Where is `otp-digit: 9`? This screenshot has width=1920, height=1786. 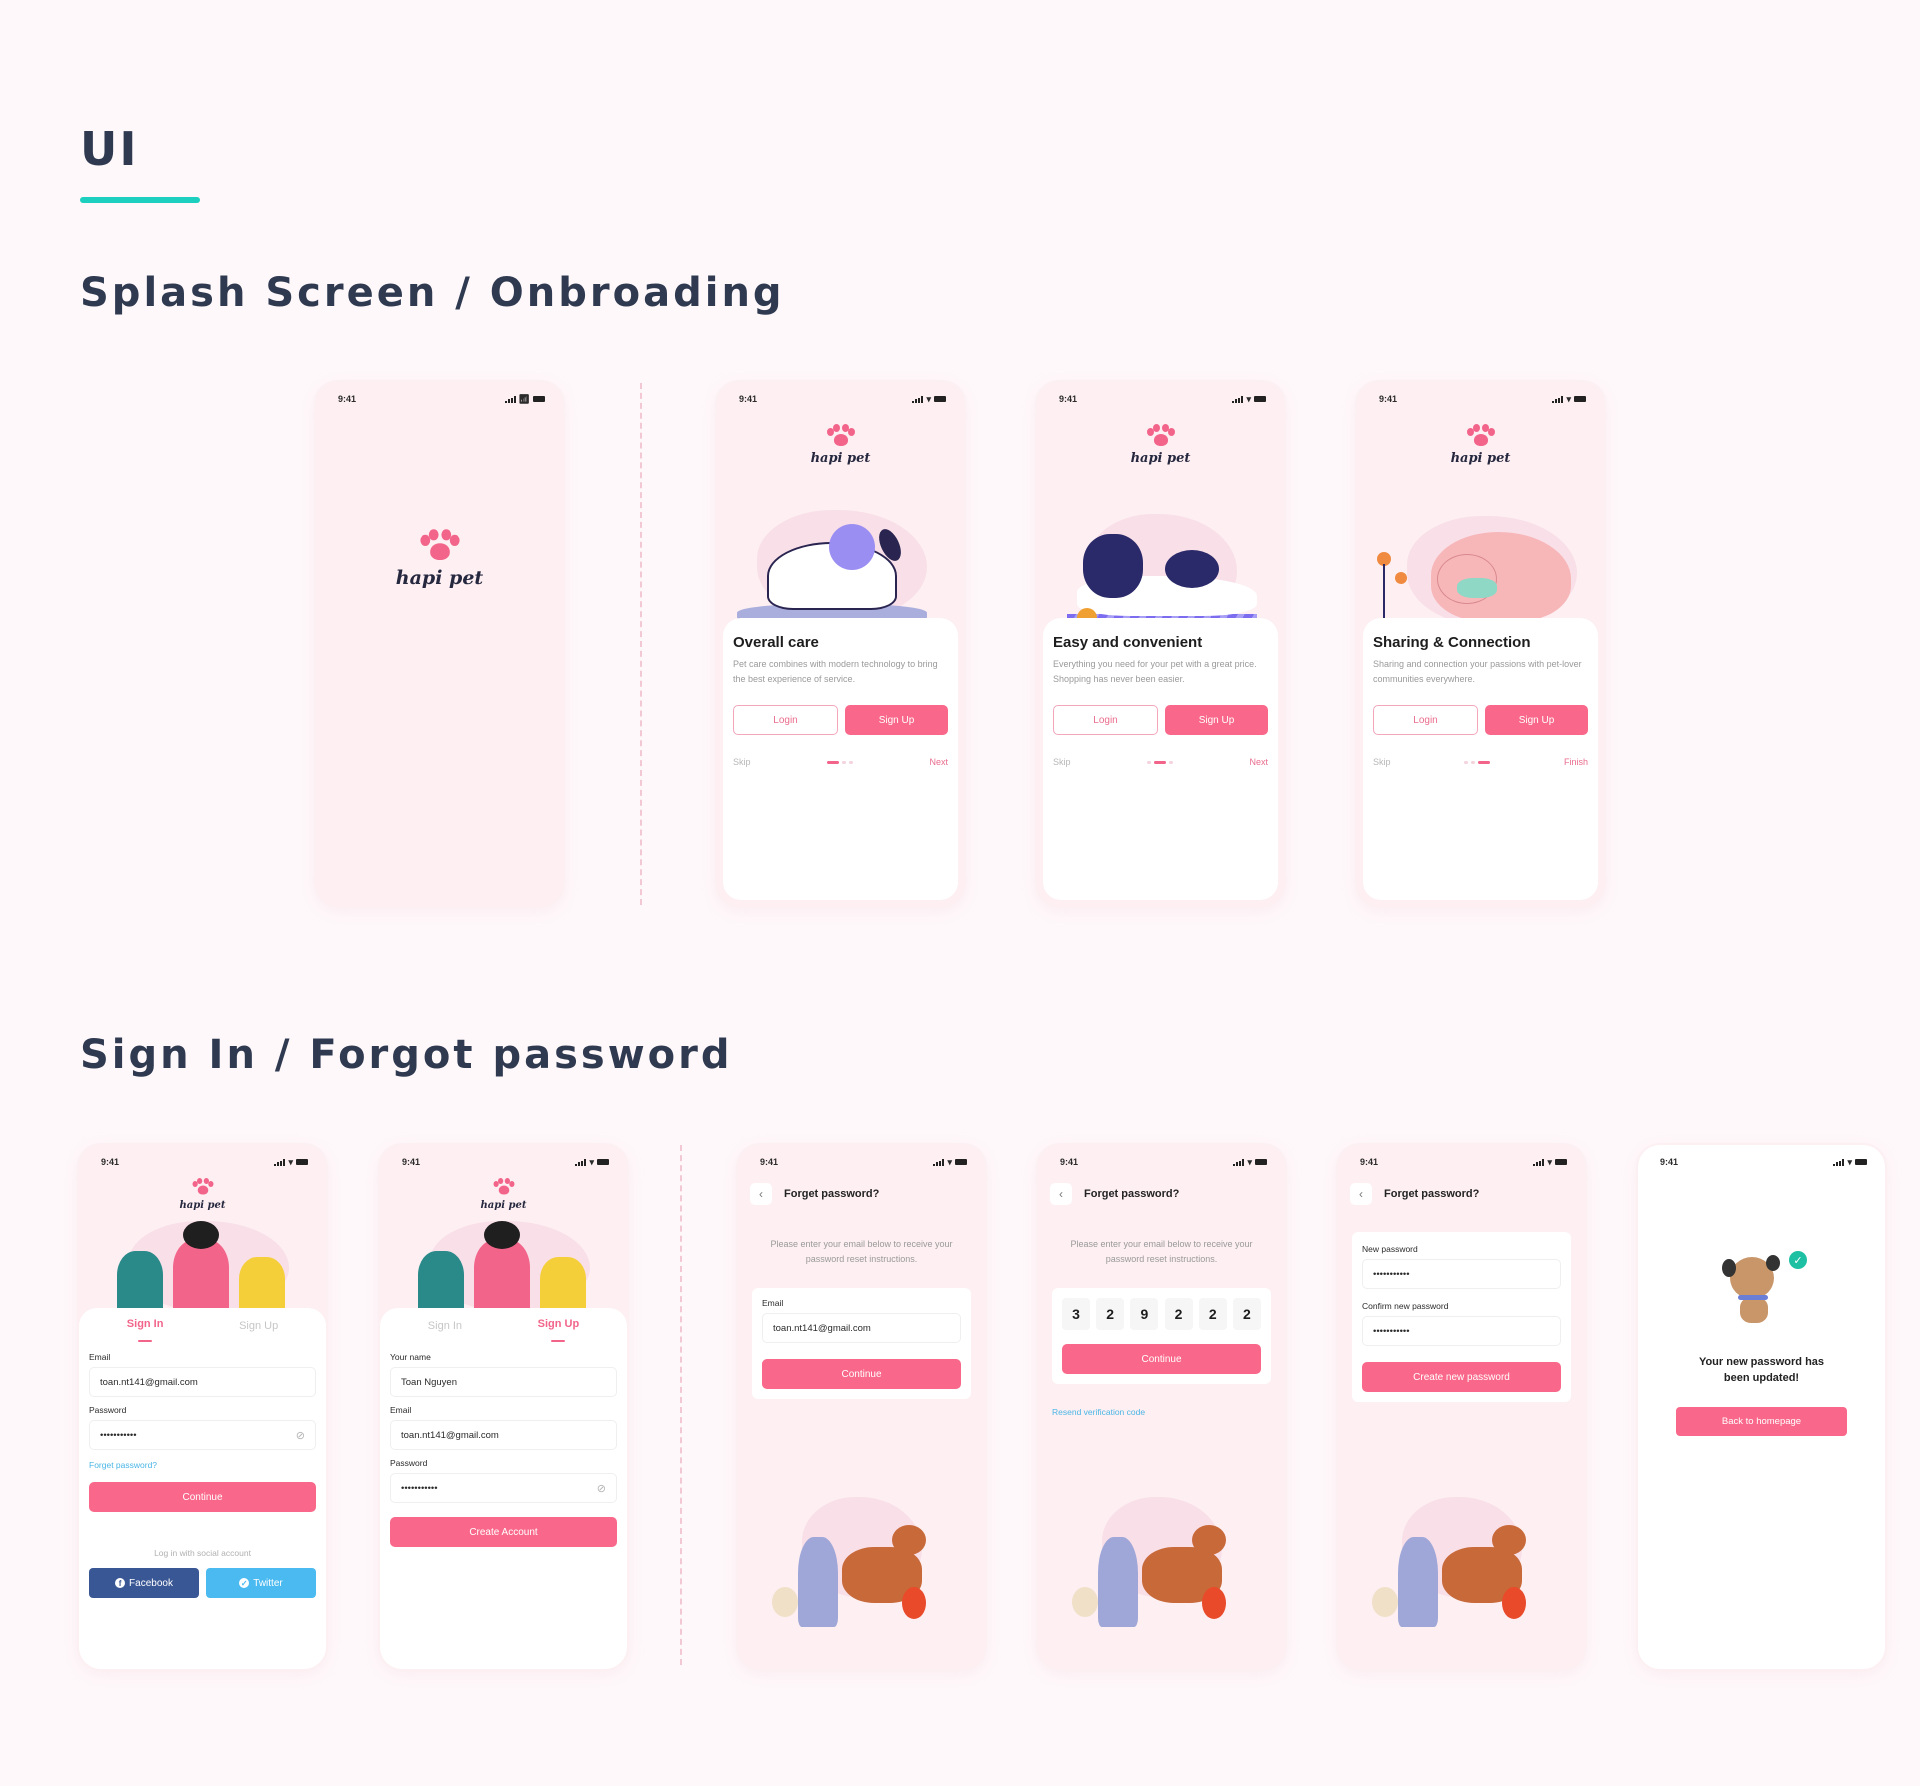 otp-digit: 9 is located at coordinates (1144, 1314).